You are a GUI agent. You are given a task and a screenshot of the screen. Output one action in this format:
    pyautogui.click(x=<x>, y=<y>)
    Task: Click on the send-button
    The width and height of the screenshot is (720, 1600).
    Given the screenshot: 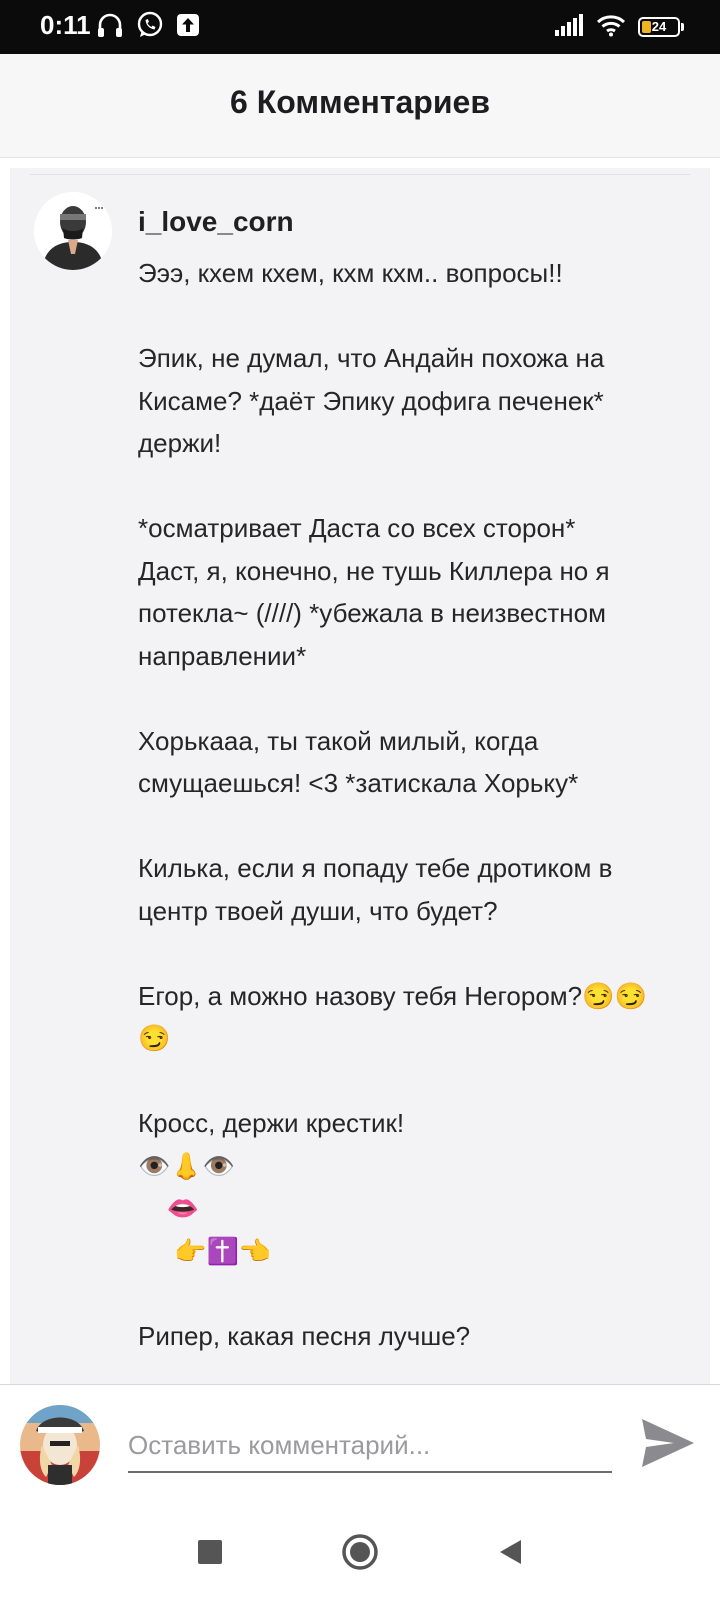 What is the action you would take?
    pyautogui.click(x=668, y=1445)
    